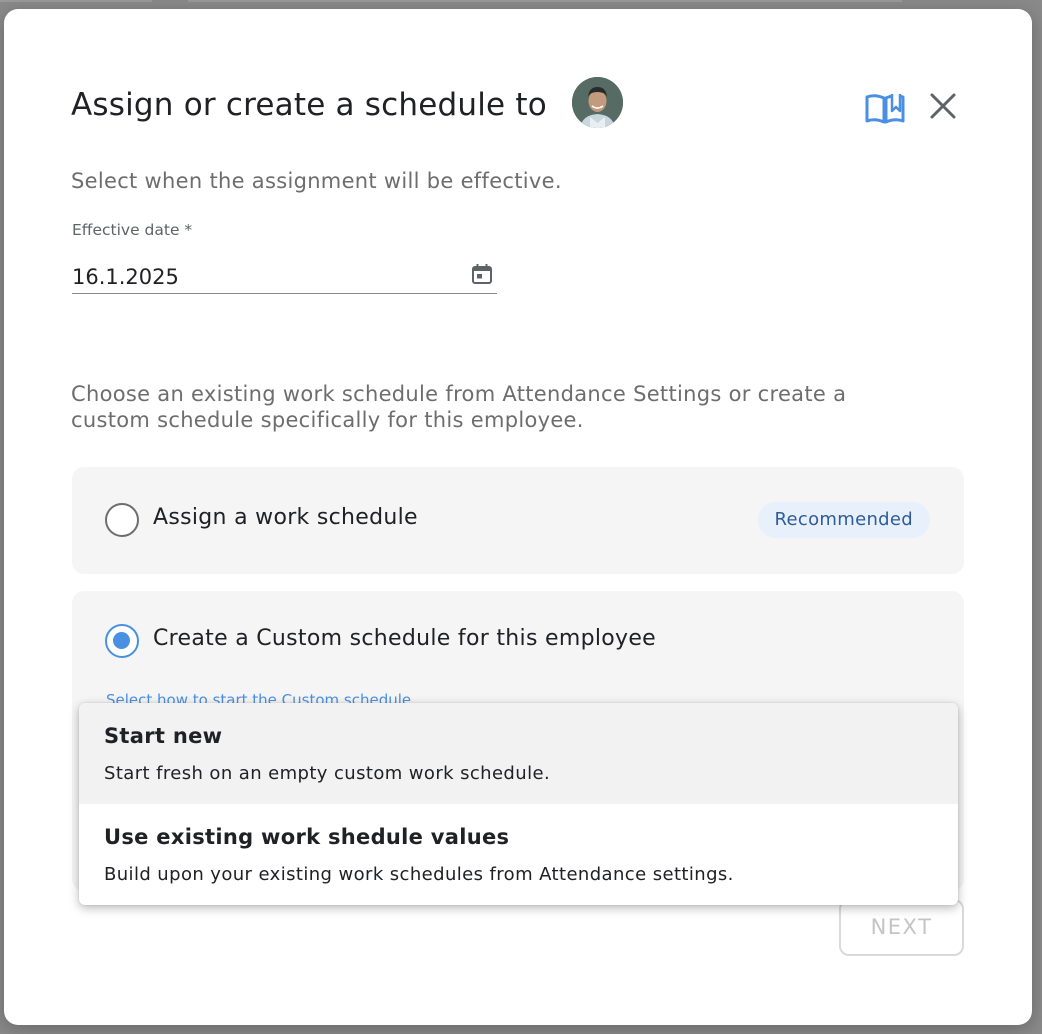 The width and height of the screenshot is (1042, 1034). What do you see at coordinates (122, 641) in the screenshot?
I see `custom-schedule-radio` at bounding box center [122, 641].